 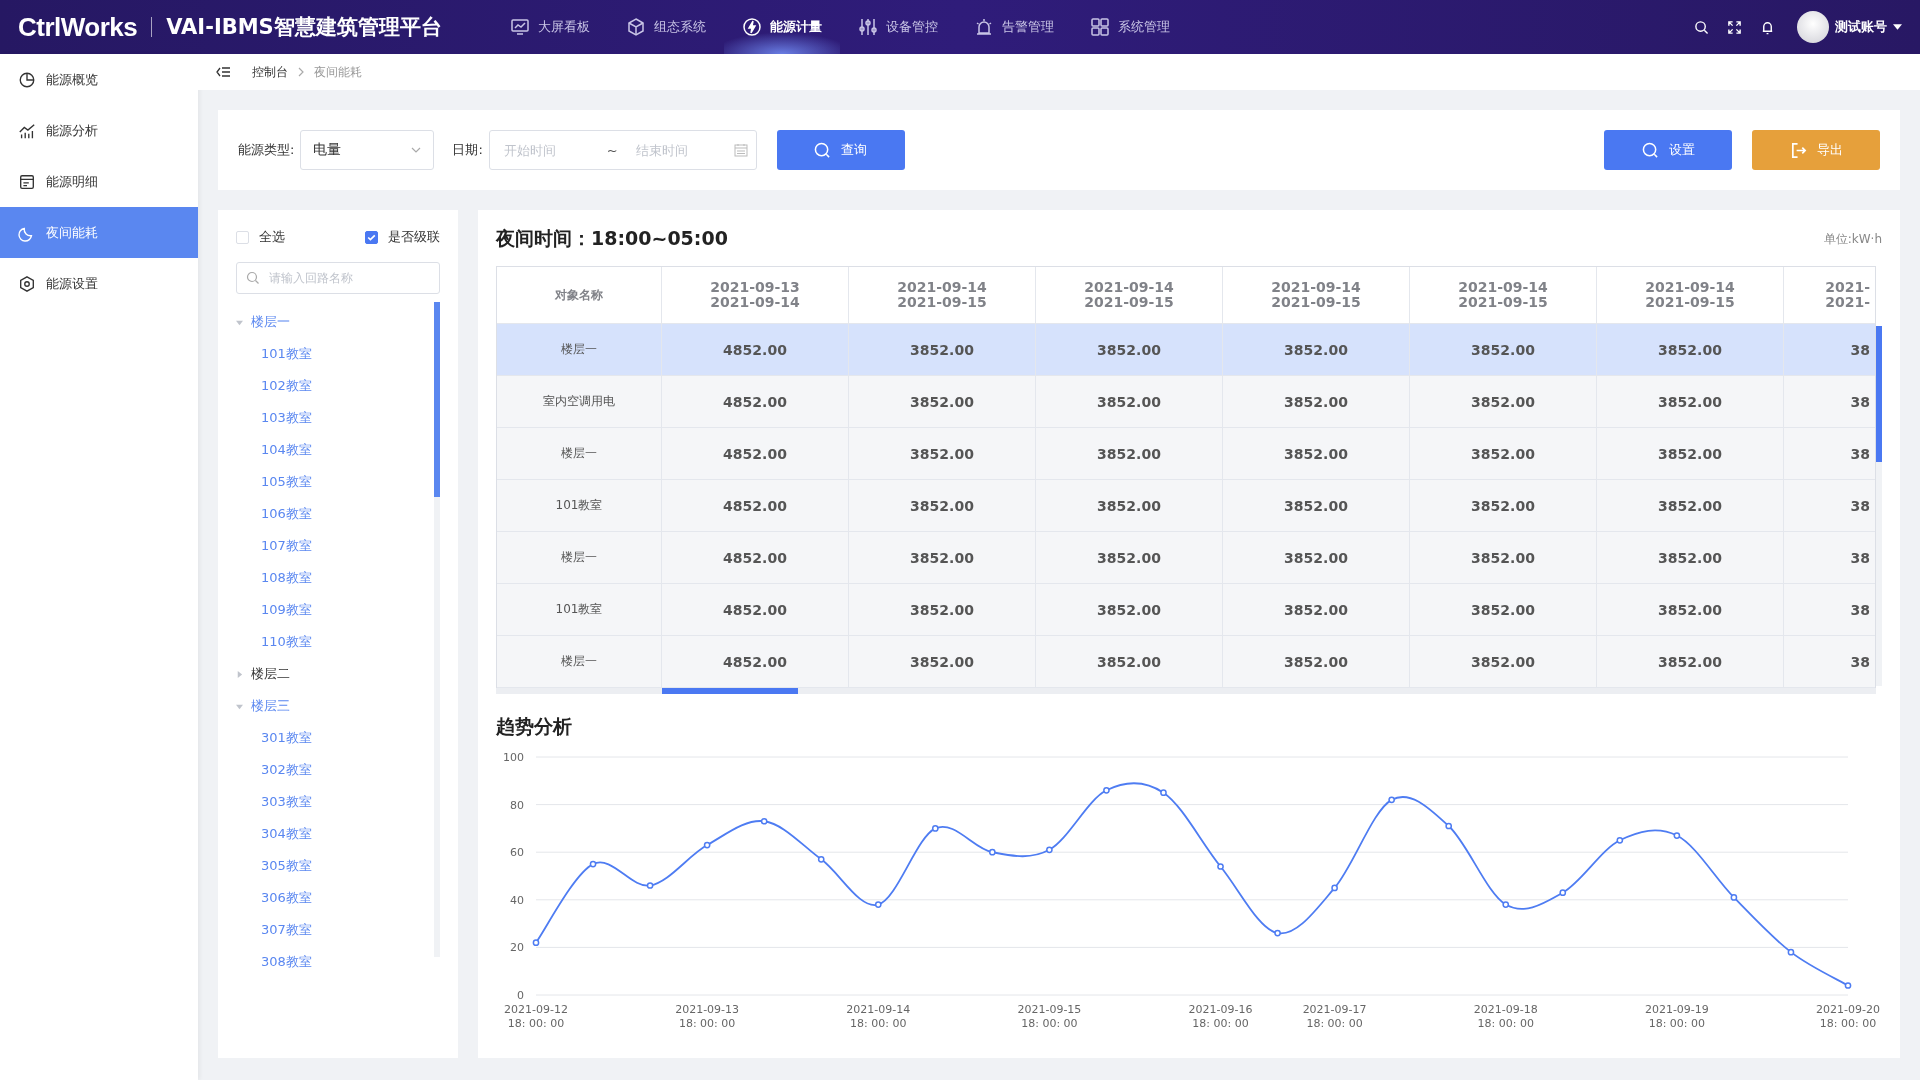 I want to click on axis-label: 2021-09-12 18: 00: 00, so click(x=536, y=1016).